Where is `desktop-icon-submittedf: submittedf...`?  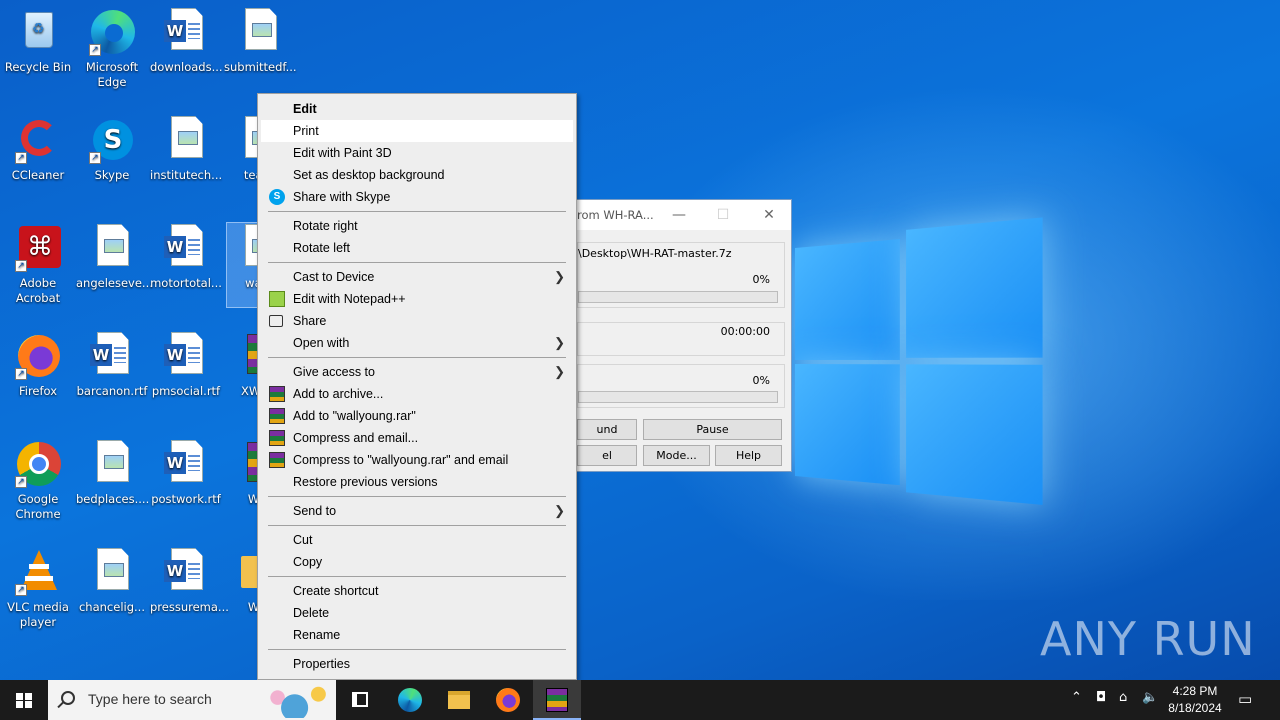 desktop-icon-submittedf: submittedf... is located at coordinates (260, 38).